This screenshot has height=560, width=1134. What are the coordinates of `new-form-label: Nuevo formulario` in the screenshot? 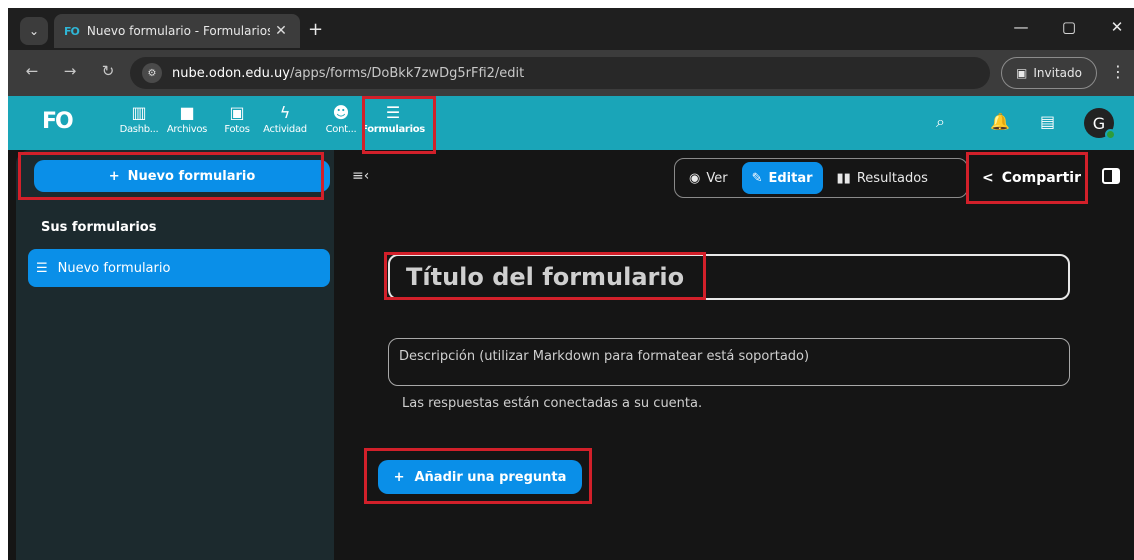 It's located at (191, 176).